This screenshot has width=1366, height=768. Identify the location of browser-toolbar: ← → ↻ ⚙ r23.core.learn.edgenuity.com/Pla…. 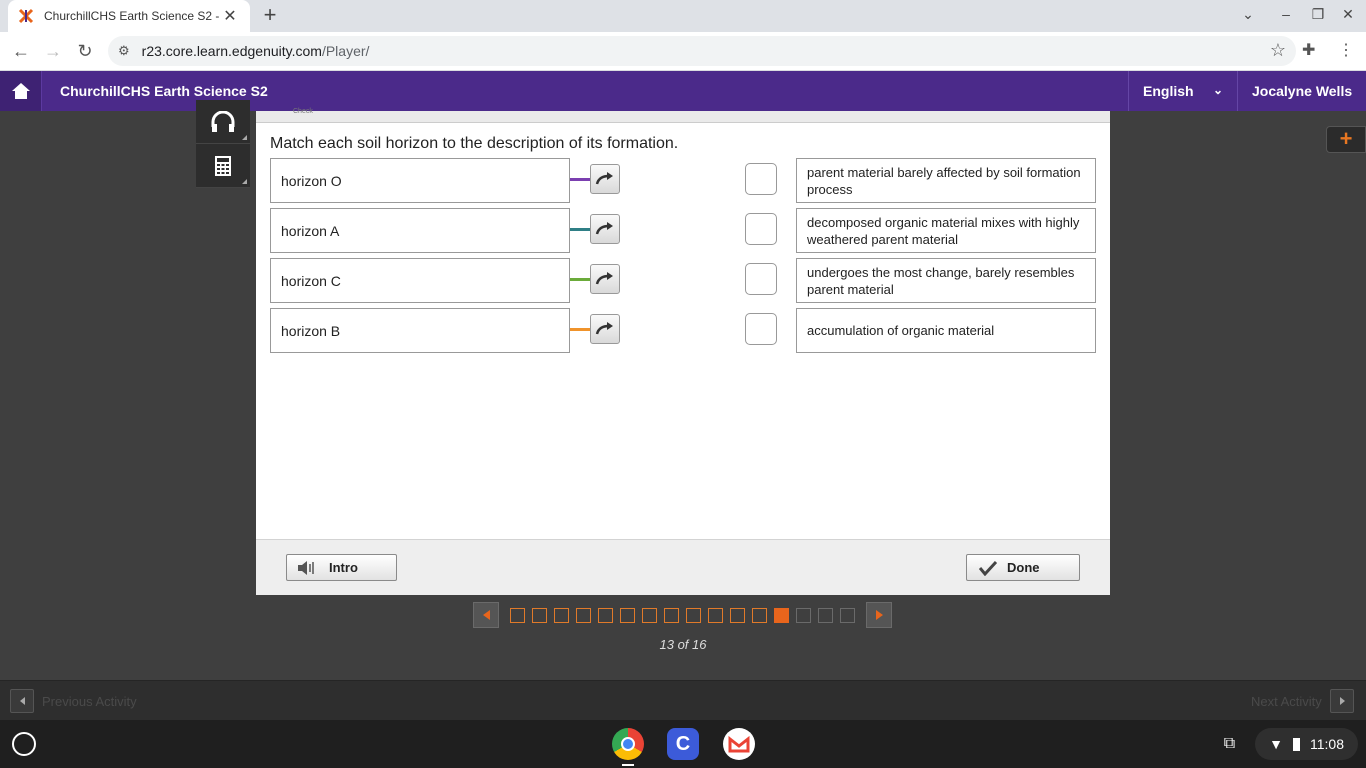
(683, 51).